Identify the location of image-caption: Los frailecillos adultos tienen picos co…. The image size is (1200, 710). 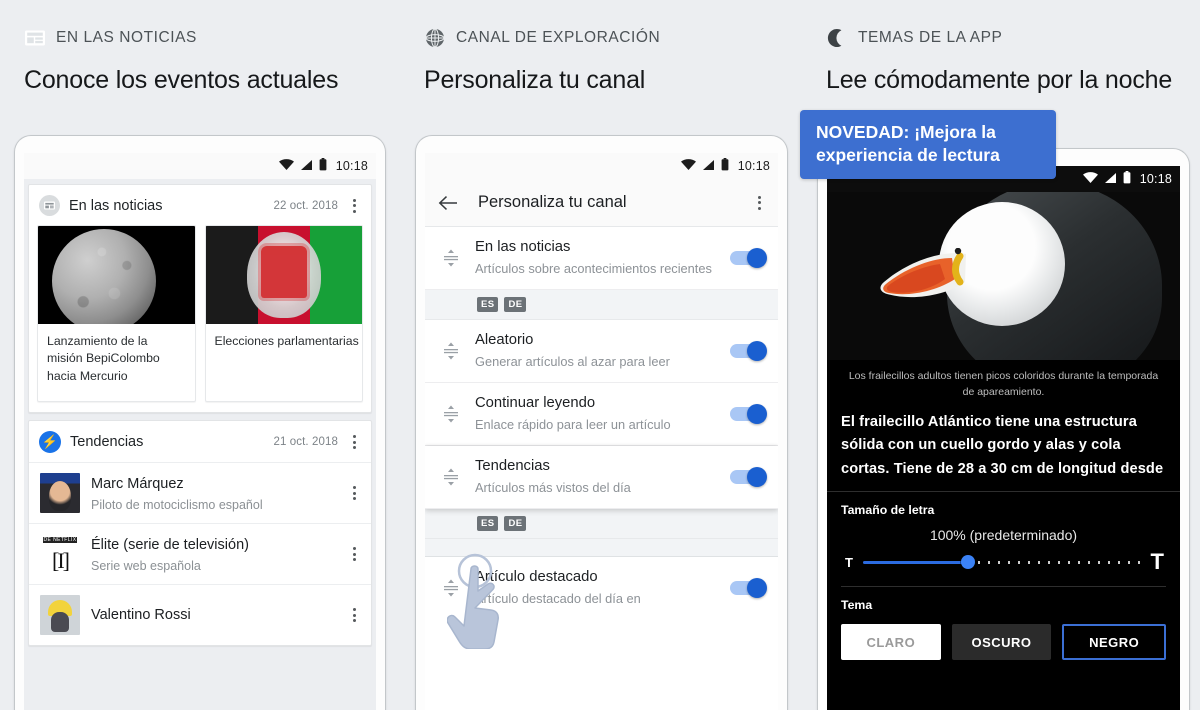
(1003, 384).